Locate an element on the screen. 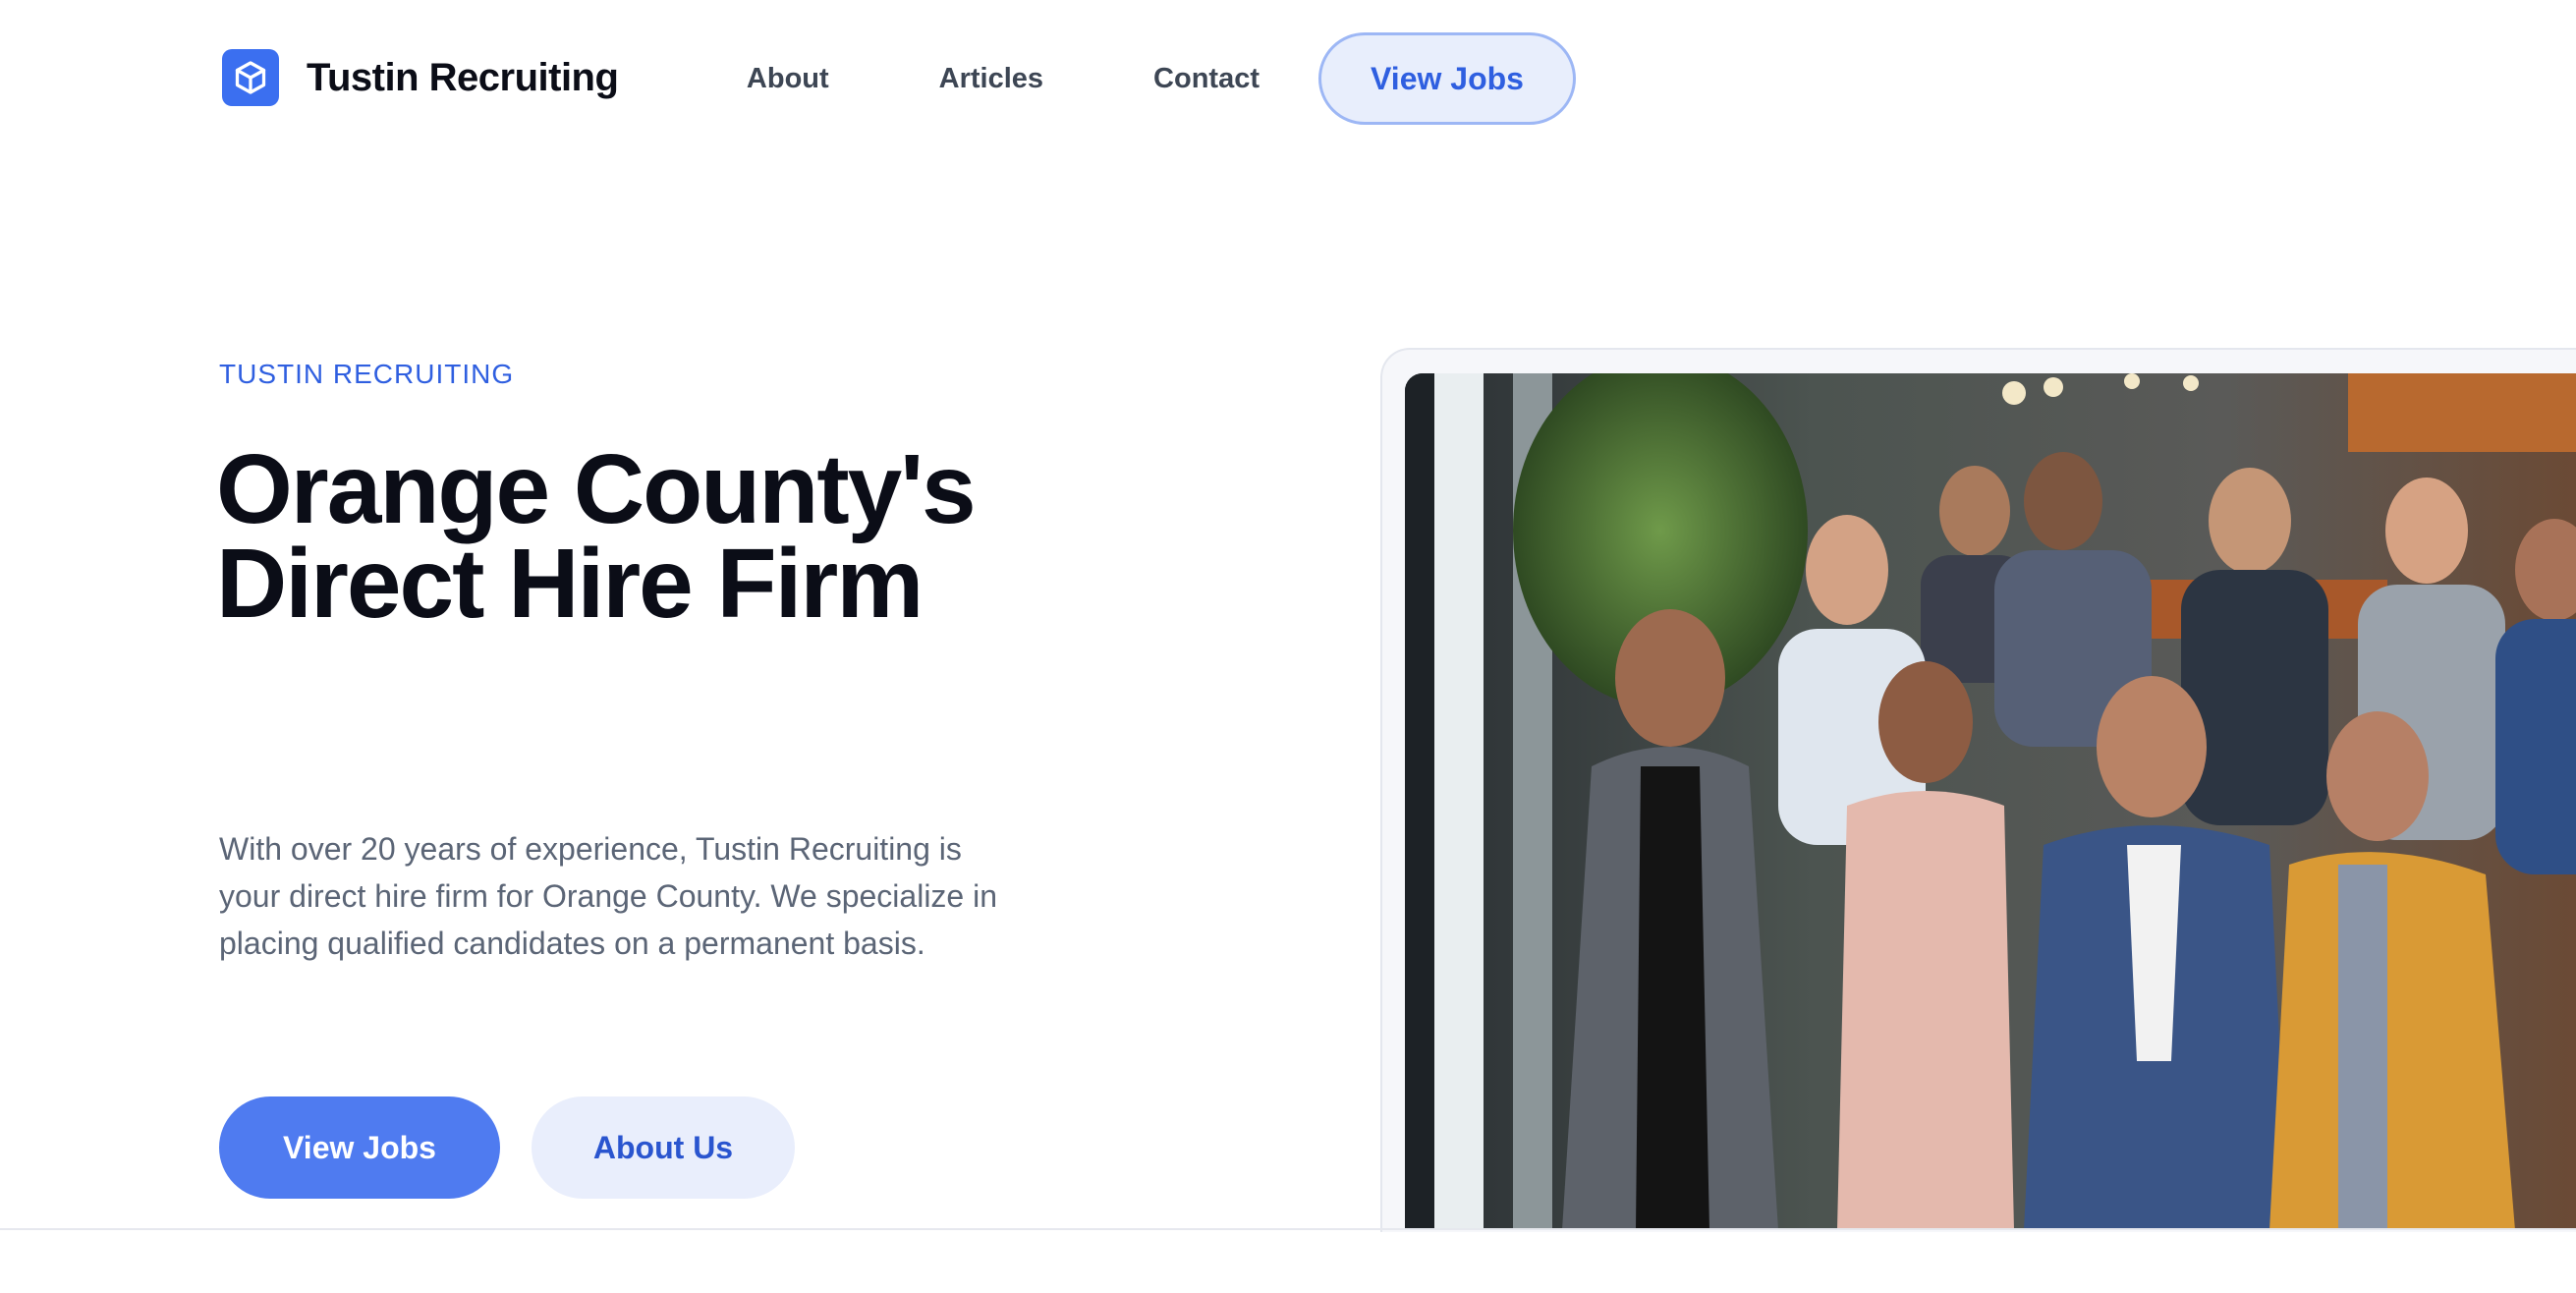 The width and height of the screenshot is (2576, 1293). hero-headline: Orange County's Direct Hire Firm is located at coordinates (658, 536).